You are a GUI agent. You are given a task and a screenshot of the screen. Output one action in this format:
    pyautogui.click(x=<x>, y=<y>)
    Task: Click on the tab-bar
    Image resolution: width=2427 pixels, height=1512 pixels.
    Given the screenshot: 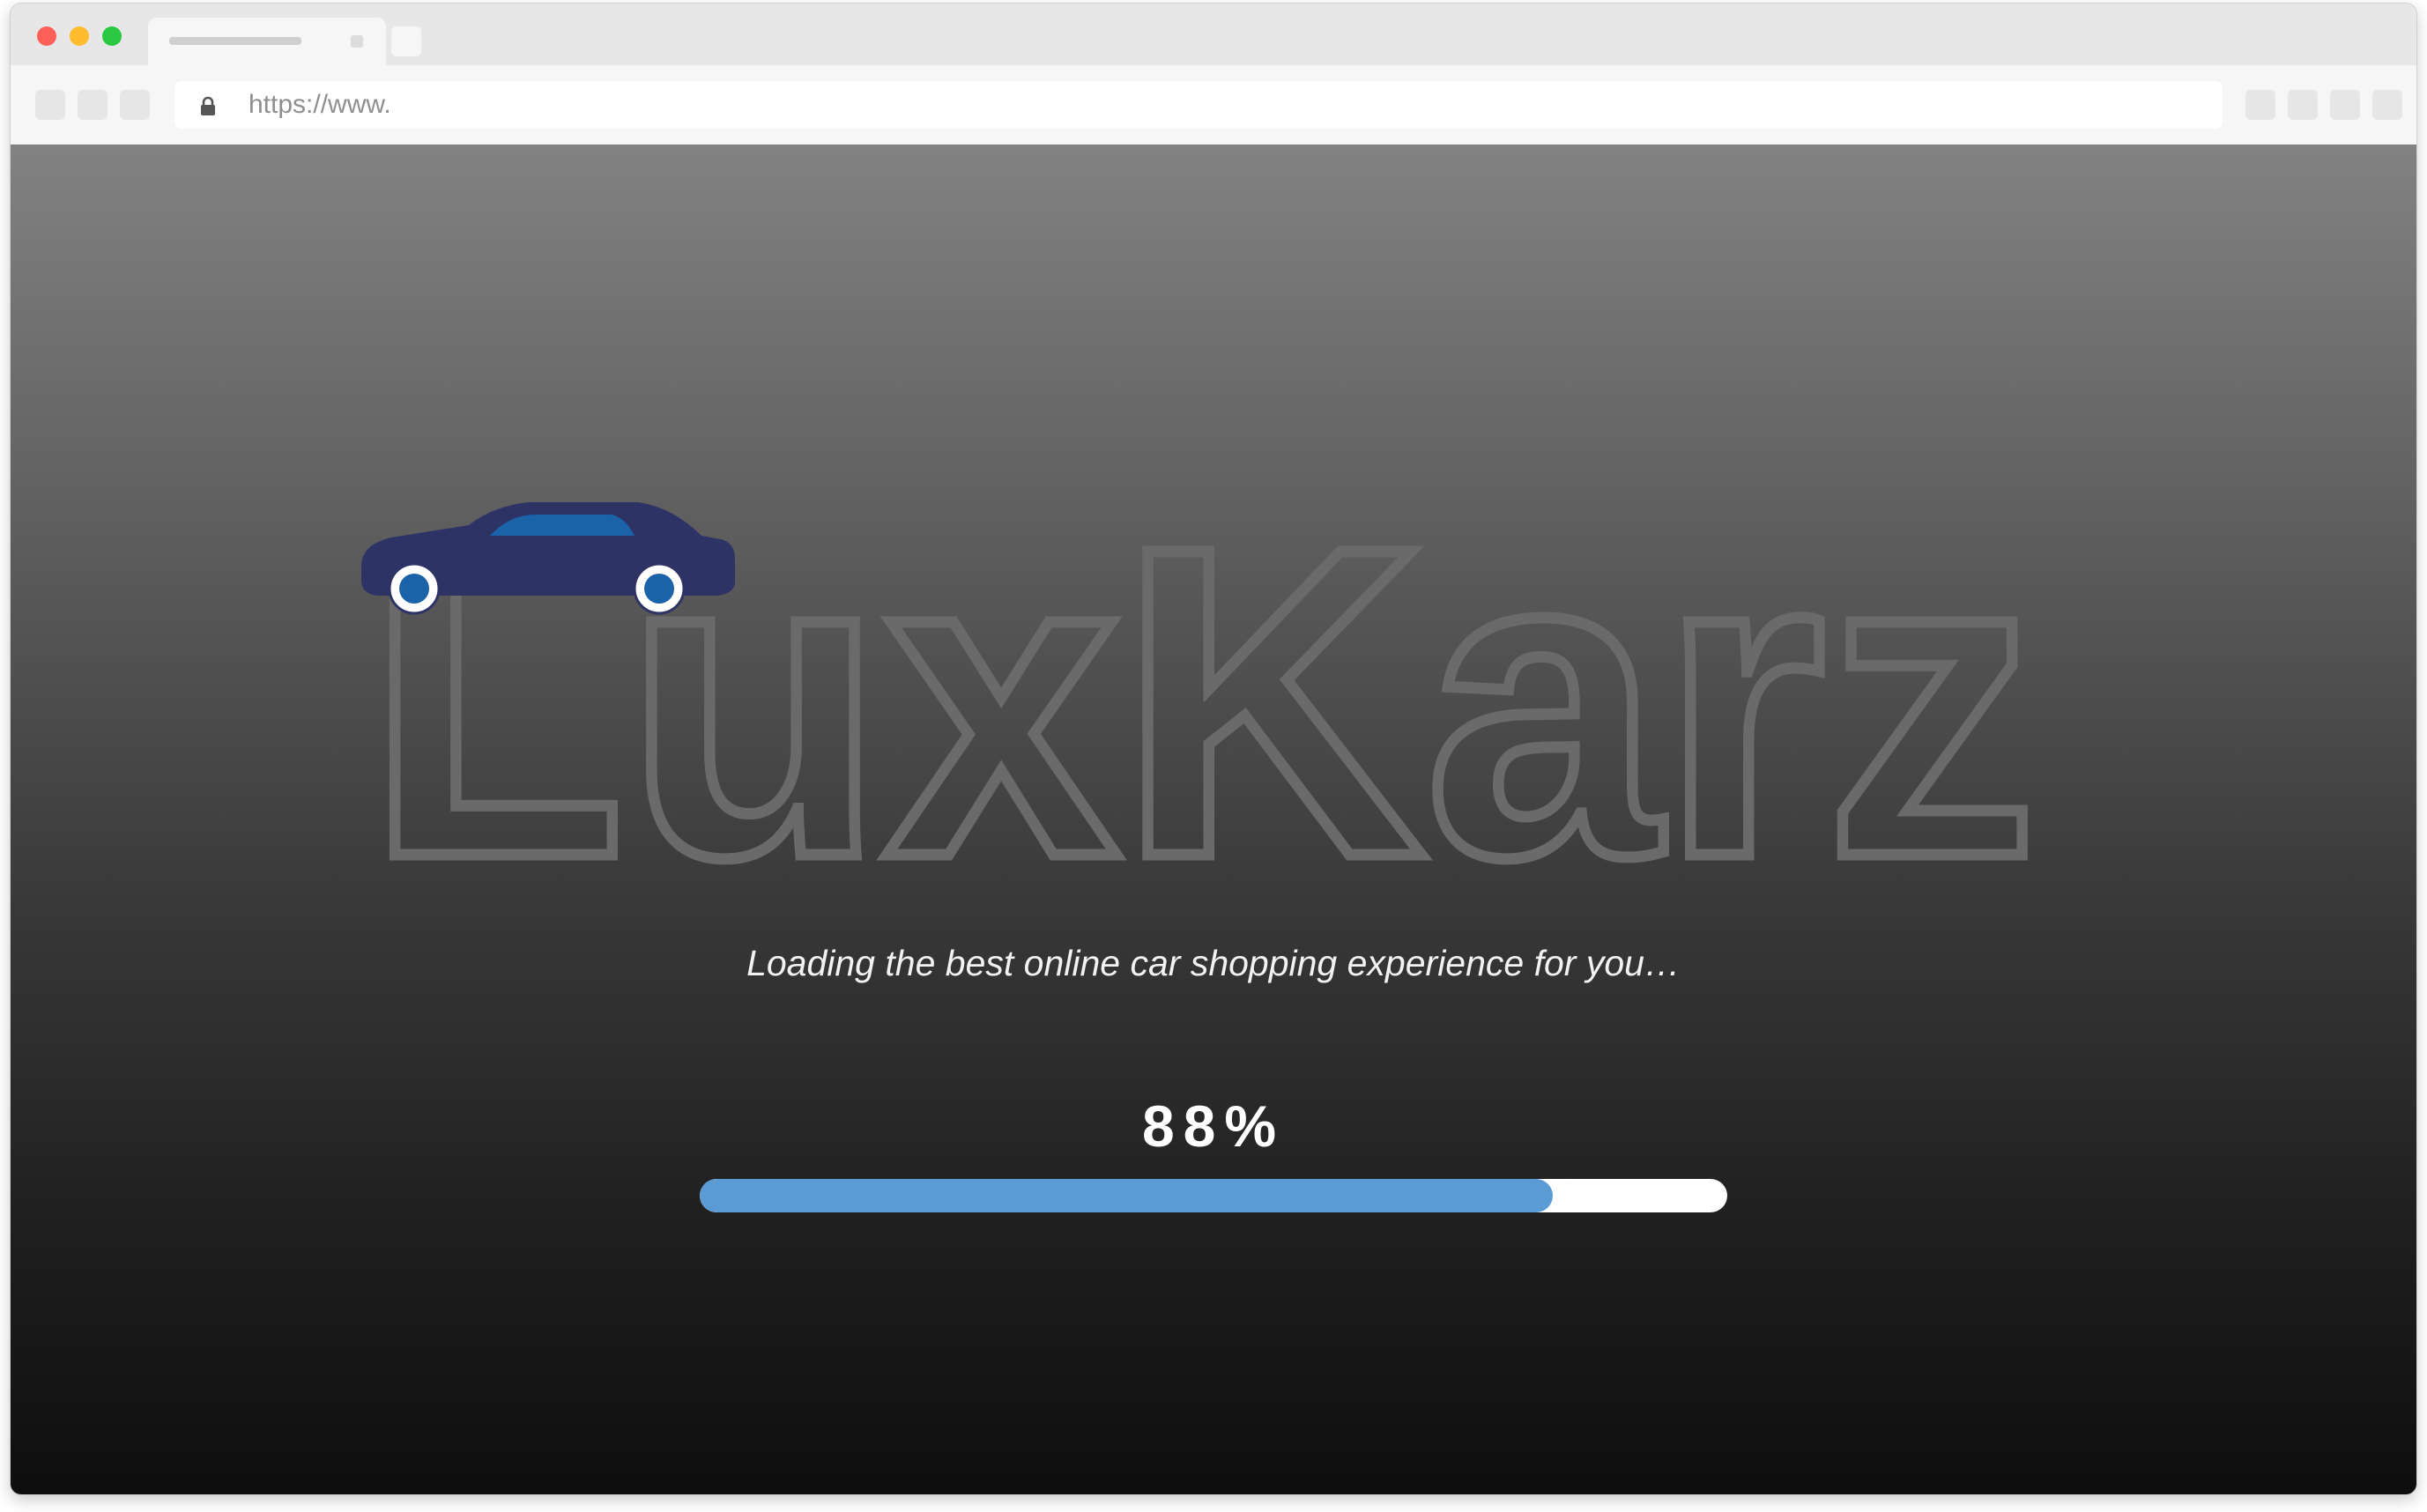 What is the action you would take?
    pyautogui.click(x=1213, y=34)
    